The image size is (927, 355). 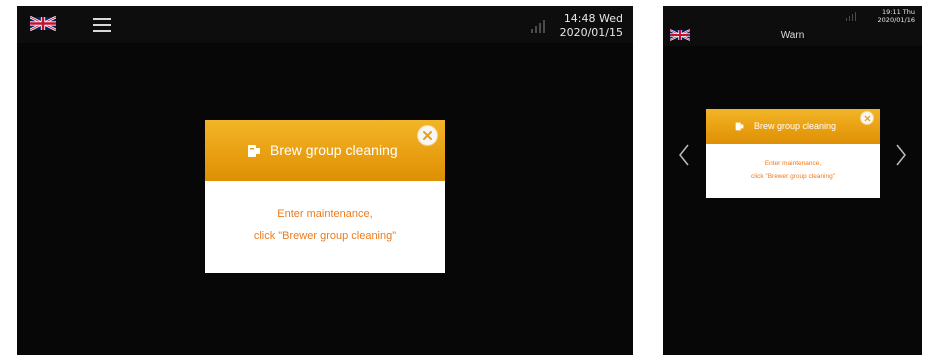 I want to click on status-bar: 14:48 Wed 2020/01/15, so click(x=325, y=24).